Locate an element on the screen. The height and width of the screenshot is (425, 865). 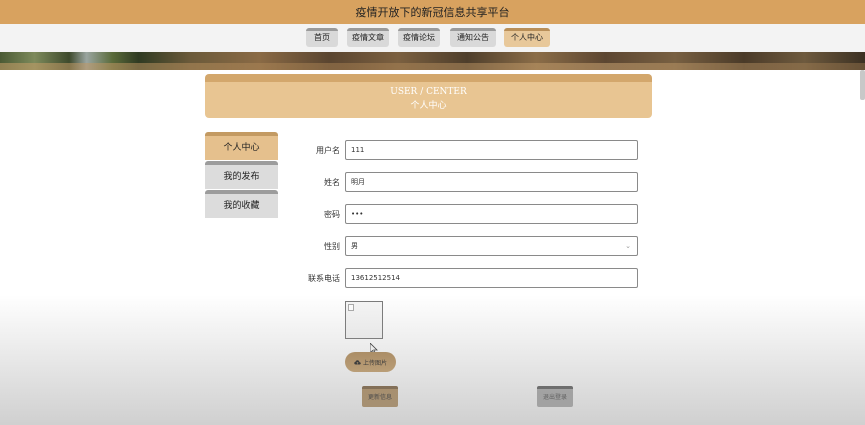
password-label: 密码 is located at coordinates (332, 214).